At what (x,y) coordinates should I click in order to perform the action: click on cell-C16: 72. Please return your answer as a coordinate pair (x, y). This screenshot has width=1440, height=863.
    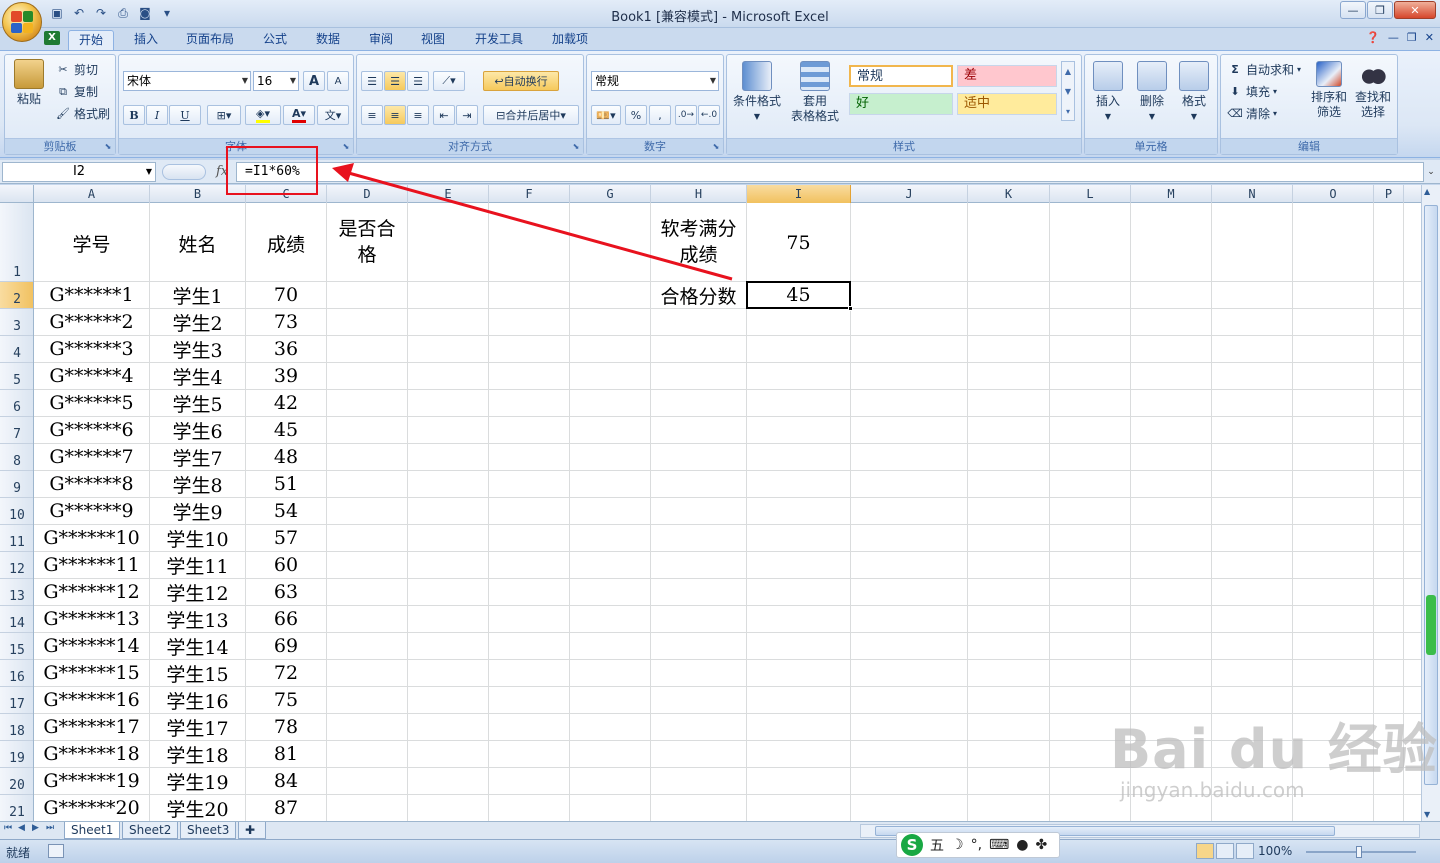
    Looking at the image, I should click on (286, 673).